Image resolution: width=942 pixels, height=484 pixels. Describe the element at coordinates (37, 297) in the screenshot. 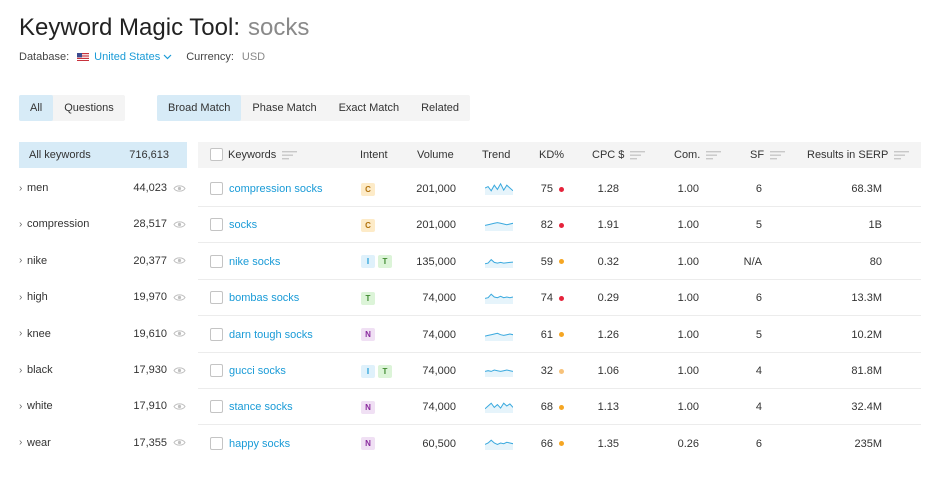

I see `group-label: high` at that location.